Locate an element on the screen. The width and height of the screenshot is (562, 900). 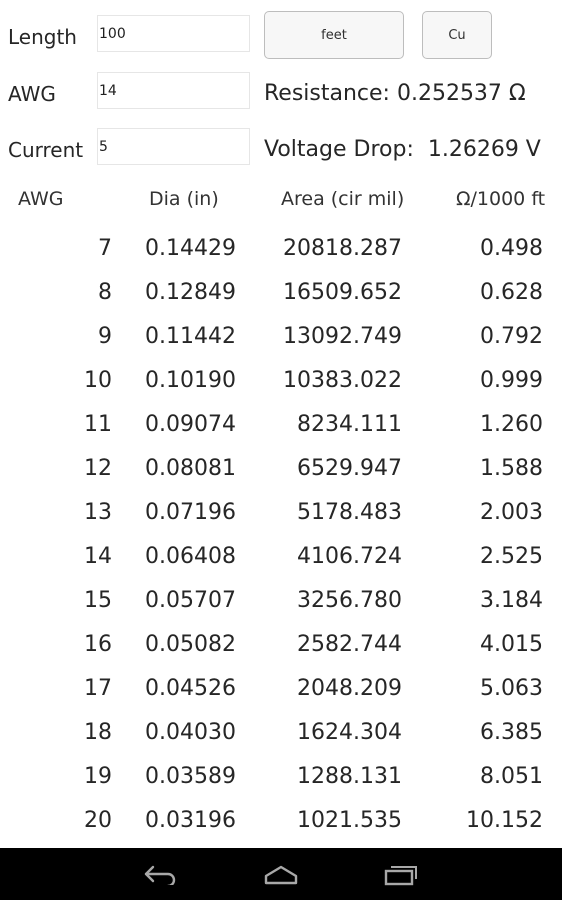
awg-cell: 19 is located at coordinates (98, 776).